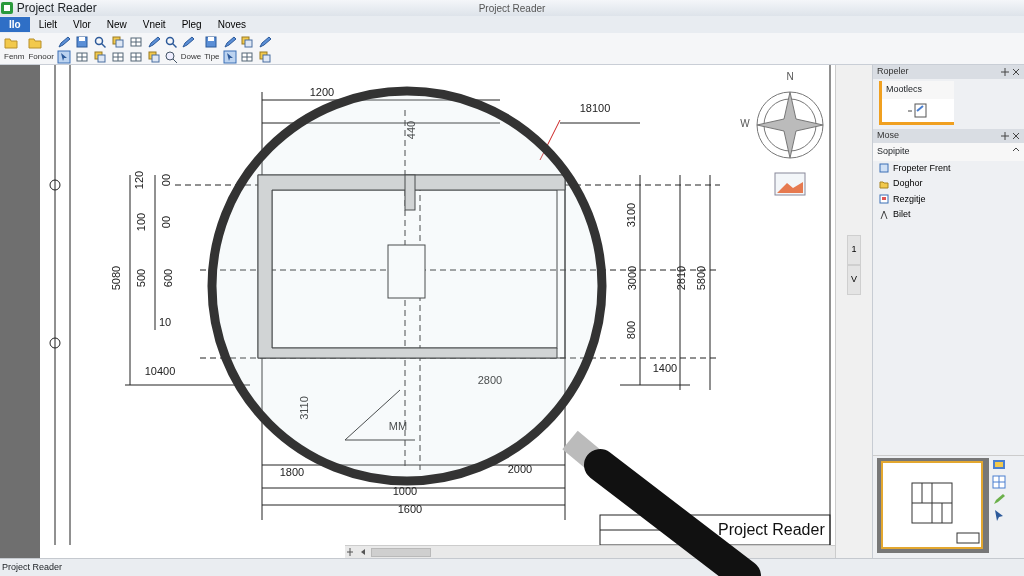  What do you see at coordinates (893, 72) in the screenshot?
I see `panel-title: Ropeler` at bounding box center [893, 72].